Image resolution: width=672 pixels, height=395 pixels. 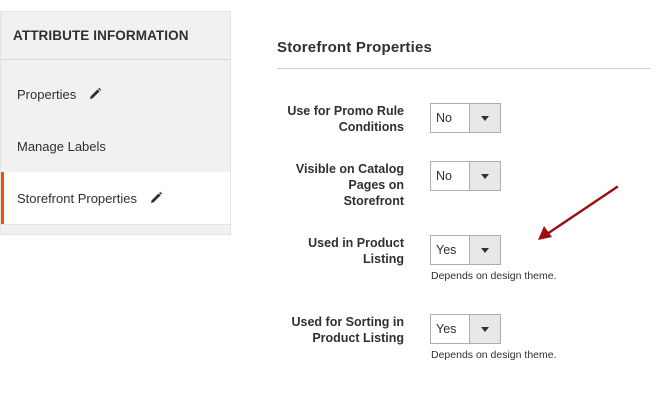 What do you see at coordinates (371, 127) in the screenshot?
I see `label-line: Conditions` at bounding box center [371, 127].